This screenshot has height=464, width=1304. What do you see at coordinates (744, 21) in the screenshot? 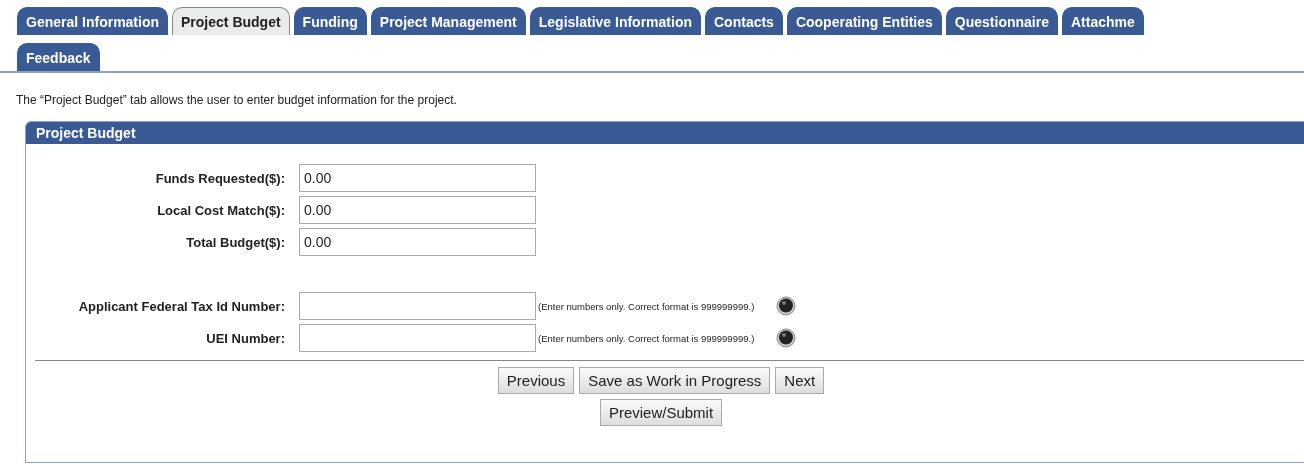
I see `tab: Contacts` at bounding box center [744, 21].